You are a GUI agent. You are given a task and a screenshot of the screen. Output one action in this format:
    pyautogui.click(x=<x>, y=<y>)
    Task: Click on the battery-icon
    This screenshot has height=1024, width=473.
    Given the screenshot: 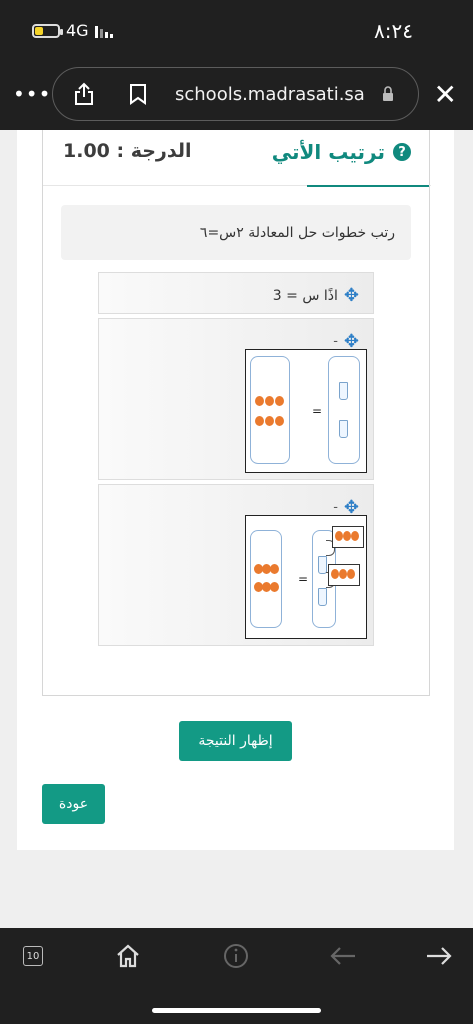 What is the action you would take?
    pyautogui.click(x=47, y=30)
    